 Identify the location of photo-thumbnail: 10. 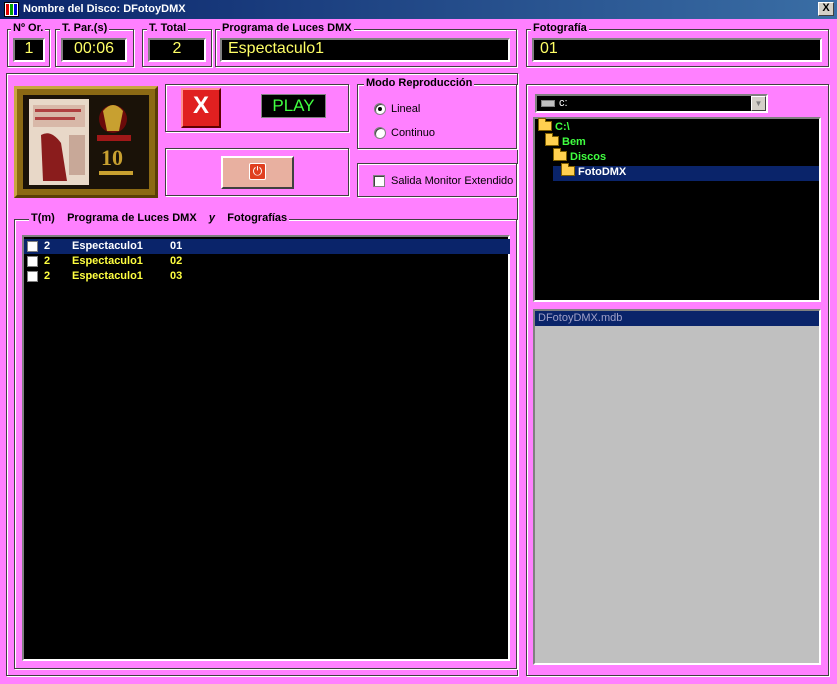
(86, 142).